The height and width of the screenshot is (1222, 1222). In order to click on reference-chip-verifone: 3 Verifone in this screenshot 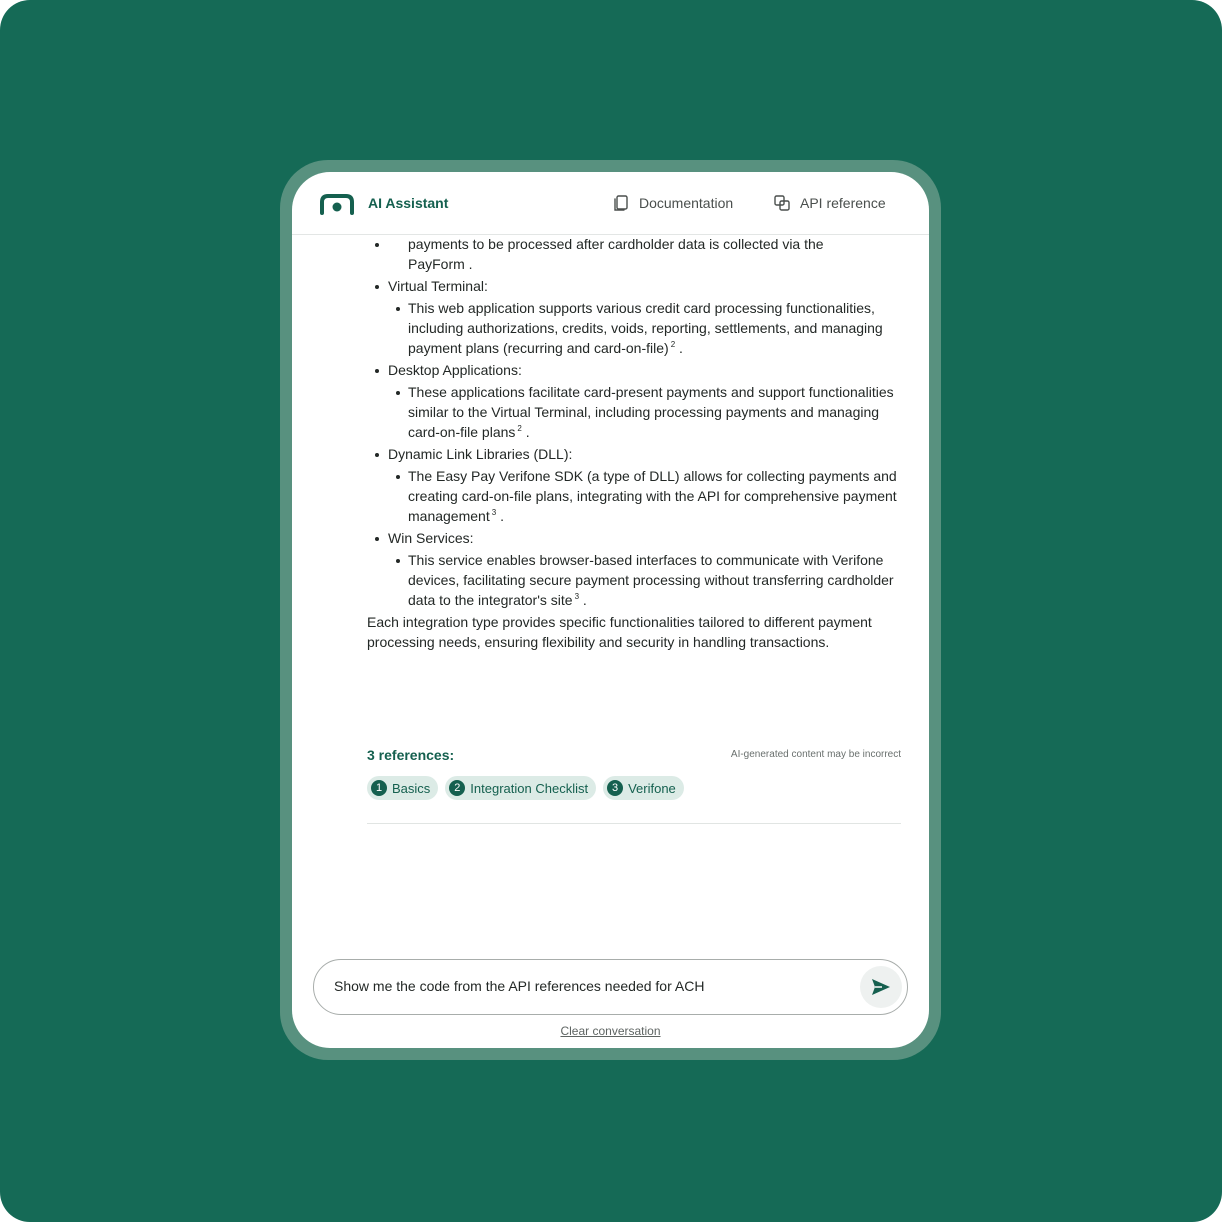, I will do `click(643, 788)`.